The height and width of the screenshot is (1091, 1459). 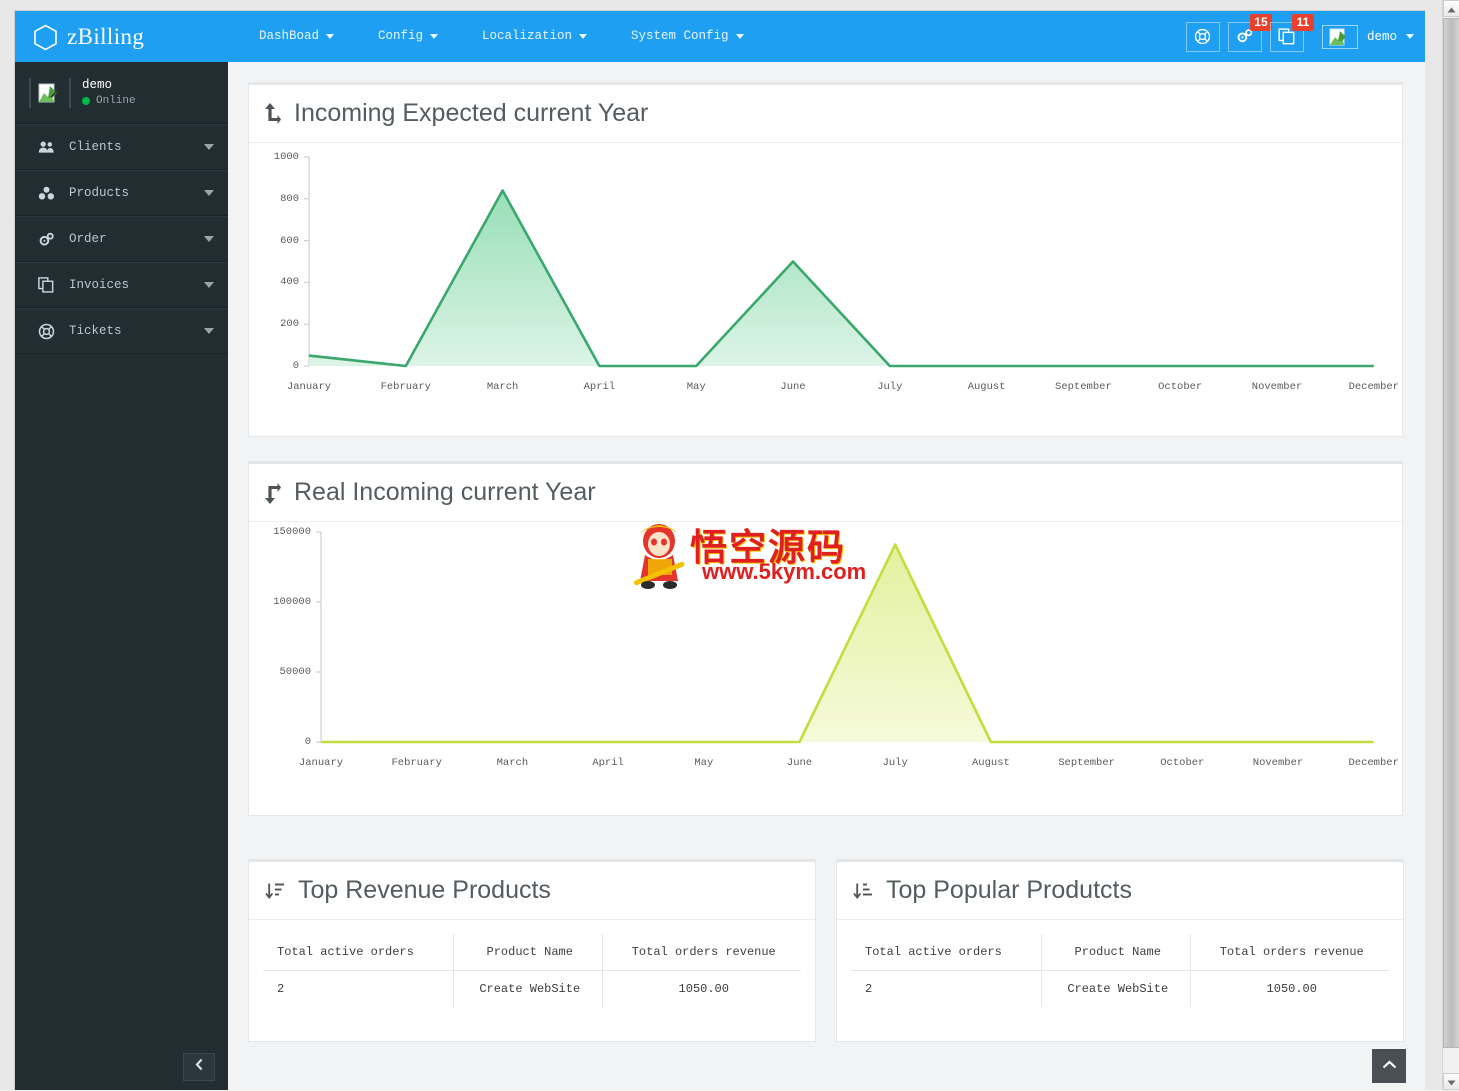 I want to click on sidebar-item-label: Tickets, so click(x=95, y=331).